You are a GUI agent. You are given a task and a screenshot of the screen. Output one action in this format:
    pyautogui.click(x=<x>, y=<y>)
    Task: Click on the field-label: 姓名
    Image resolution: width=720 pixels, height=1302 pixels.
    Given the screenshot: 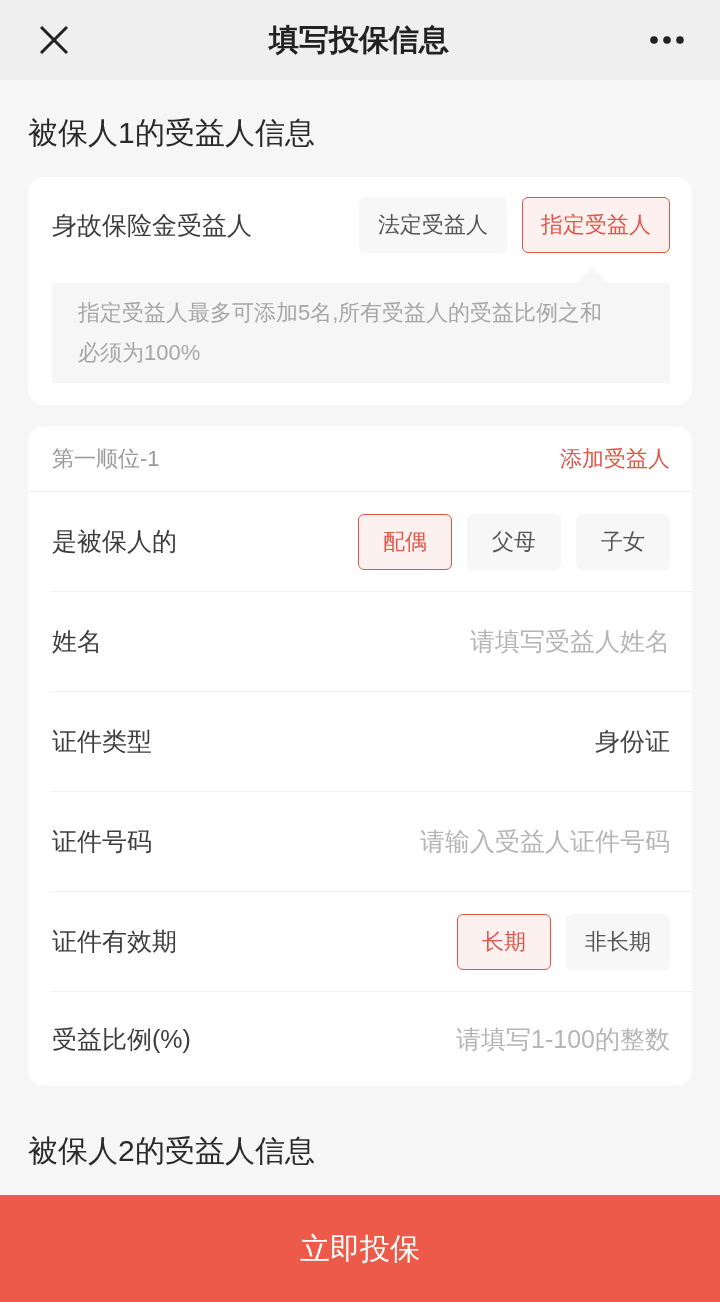 What is the action you would take?
    pyautogui.click(x=77, y=641)
    